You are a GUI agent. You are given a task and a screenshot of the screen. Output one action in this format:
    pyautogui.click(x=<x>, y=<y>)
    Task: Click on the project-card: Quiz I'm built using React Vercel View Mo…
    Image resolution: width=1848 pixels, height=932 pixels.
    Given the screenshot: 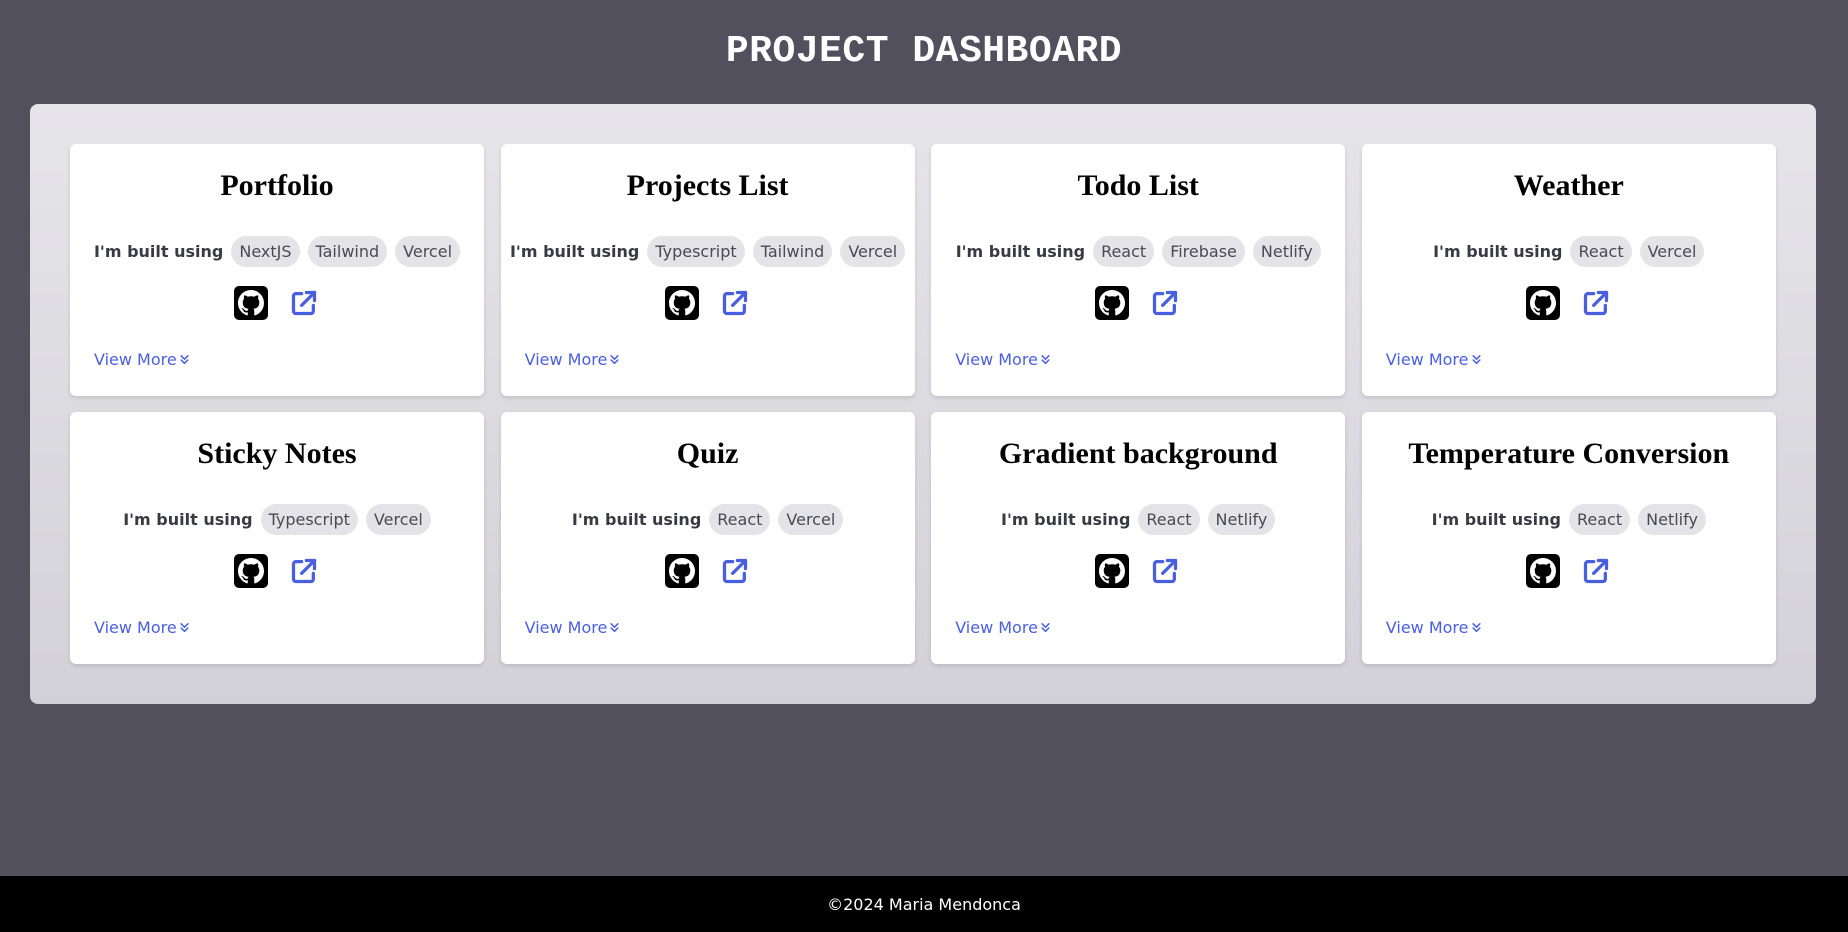 What is the action you would take?
    pyautogui.click(x=707, y=538)
    